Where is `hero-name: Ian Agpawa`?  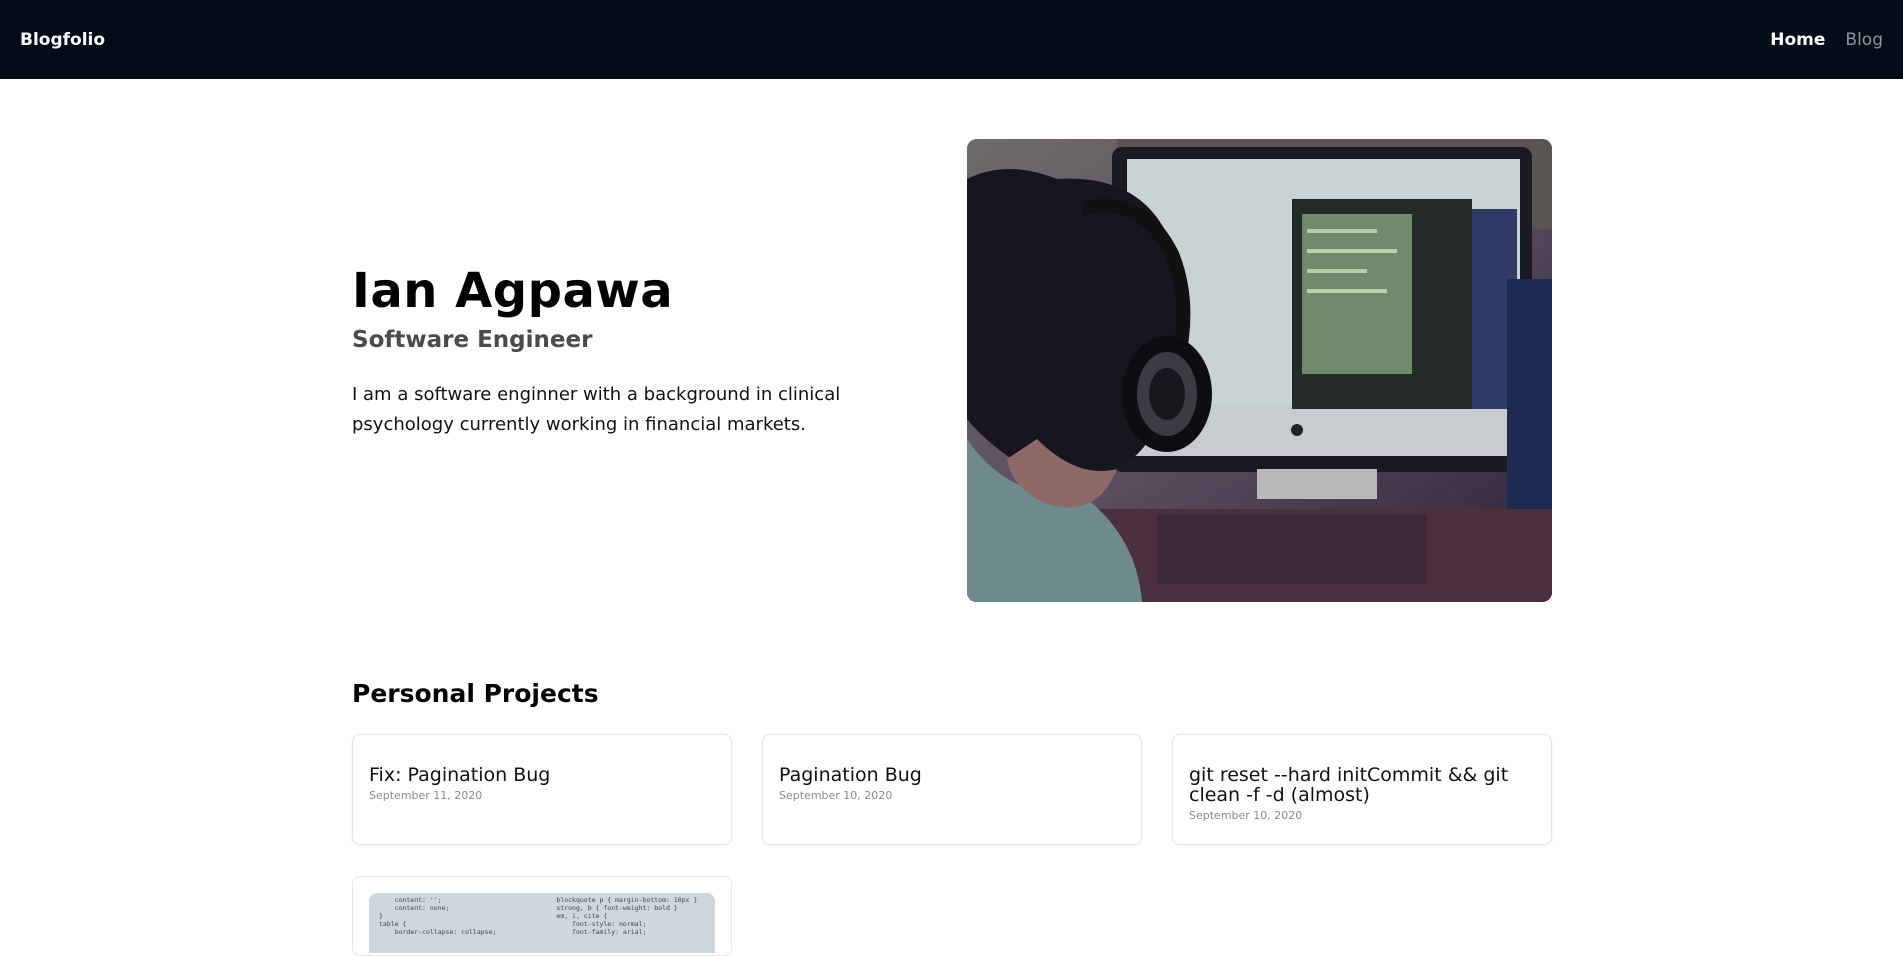
hero-name: Ian Agpawa is located at coordinates (513, 291).